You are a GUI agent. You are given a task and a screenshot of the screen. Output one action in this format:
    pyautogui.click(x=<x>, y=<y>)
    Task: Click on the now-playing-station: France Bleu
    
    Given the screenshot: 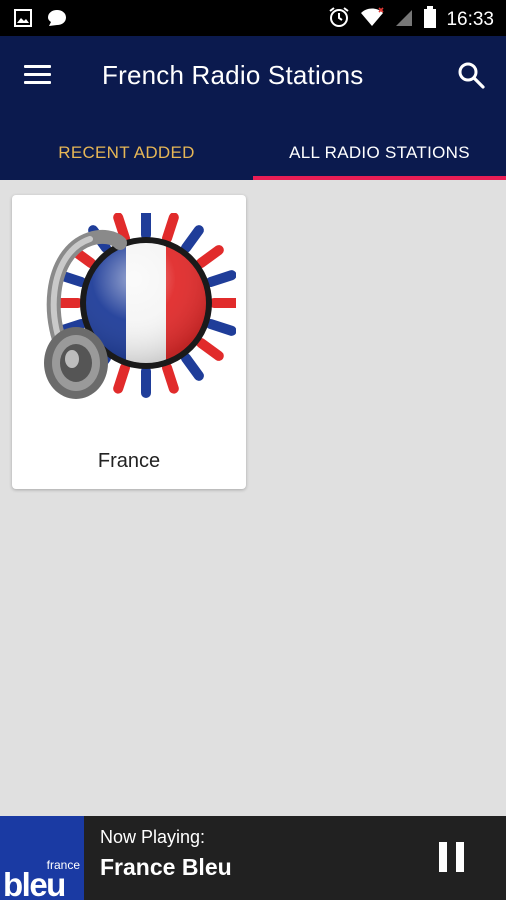 What is the action you would take?
    pyautogui.click(x=166, y=867)
    